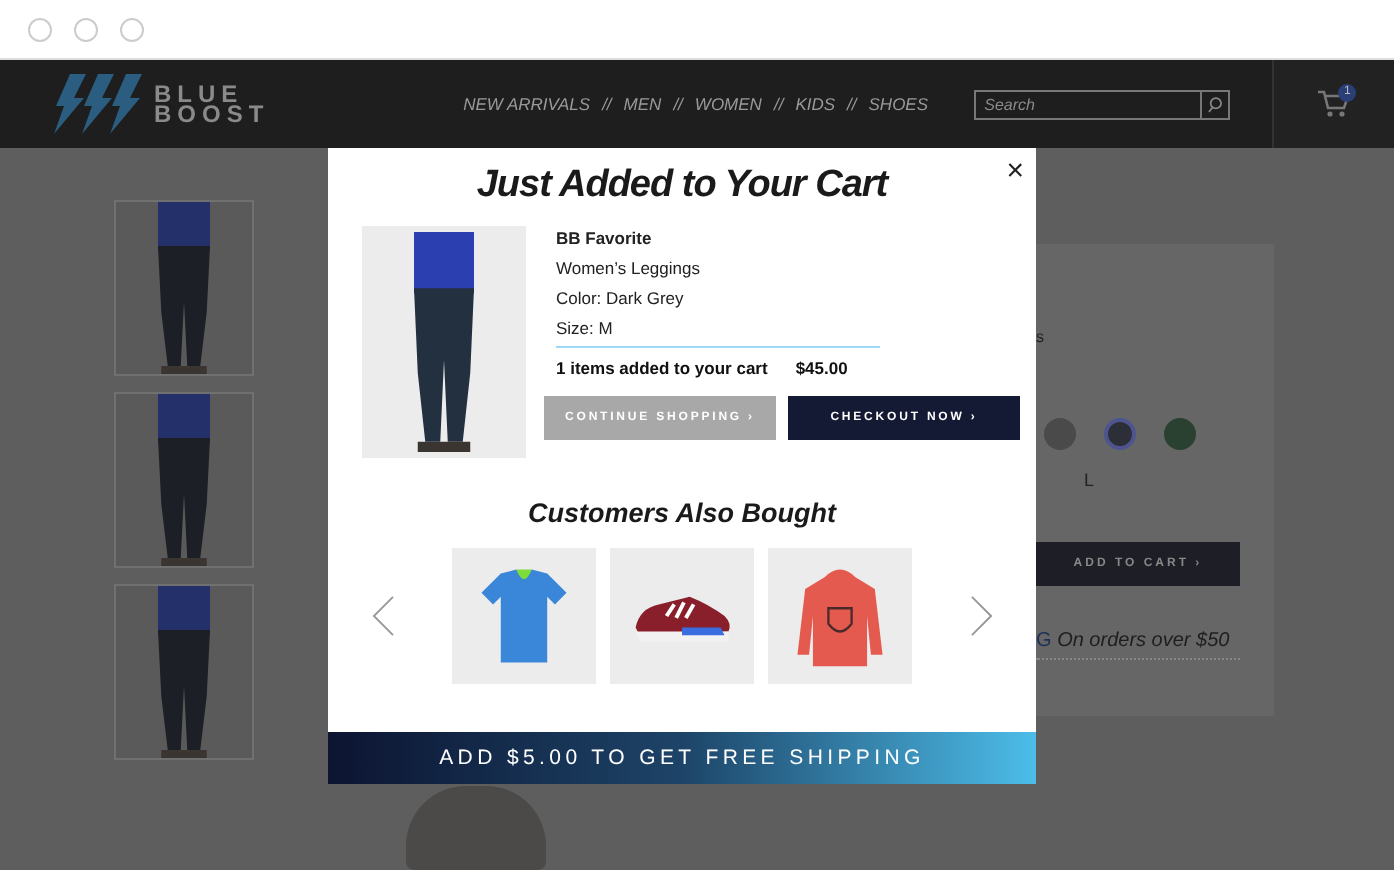 The width and height of the screenshot is (1394, 870). I want to click on search-icon, so click(1215, 104).